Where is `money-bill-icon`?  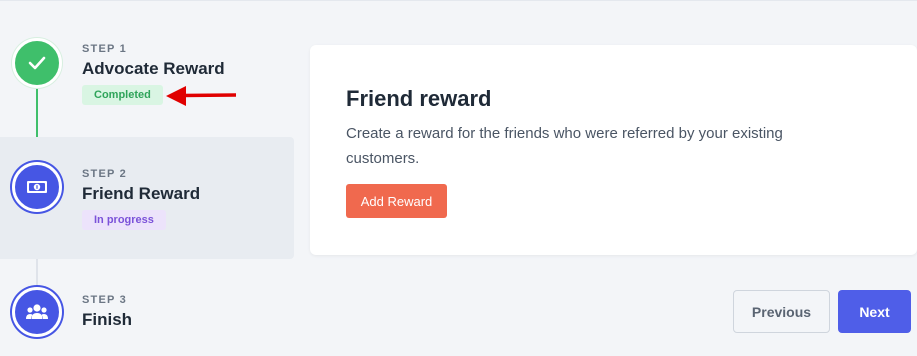
money-bill-icon is located at coordinates (37, 187).